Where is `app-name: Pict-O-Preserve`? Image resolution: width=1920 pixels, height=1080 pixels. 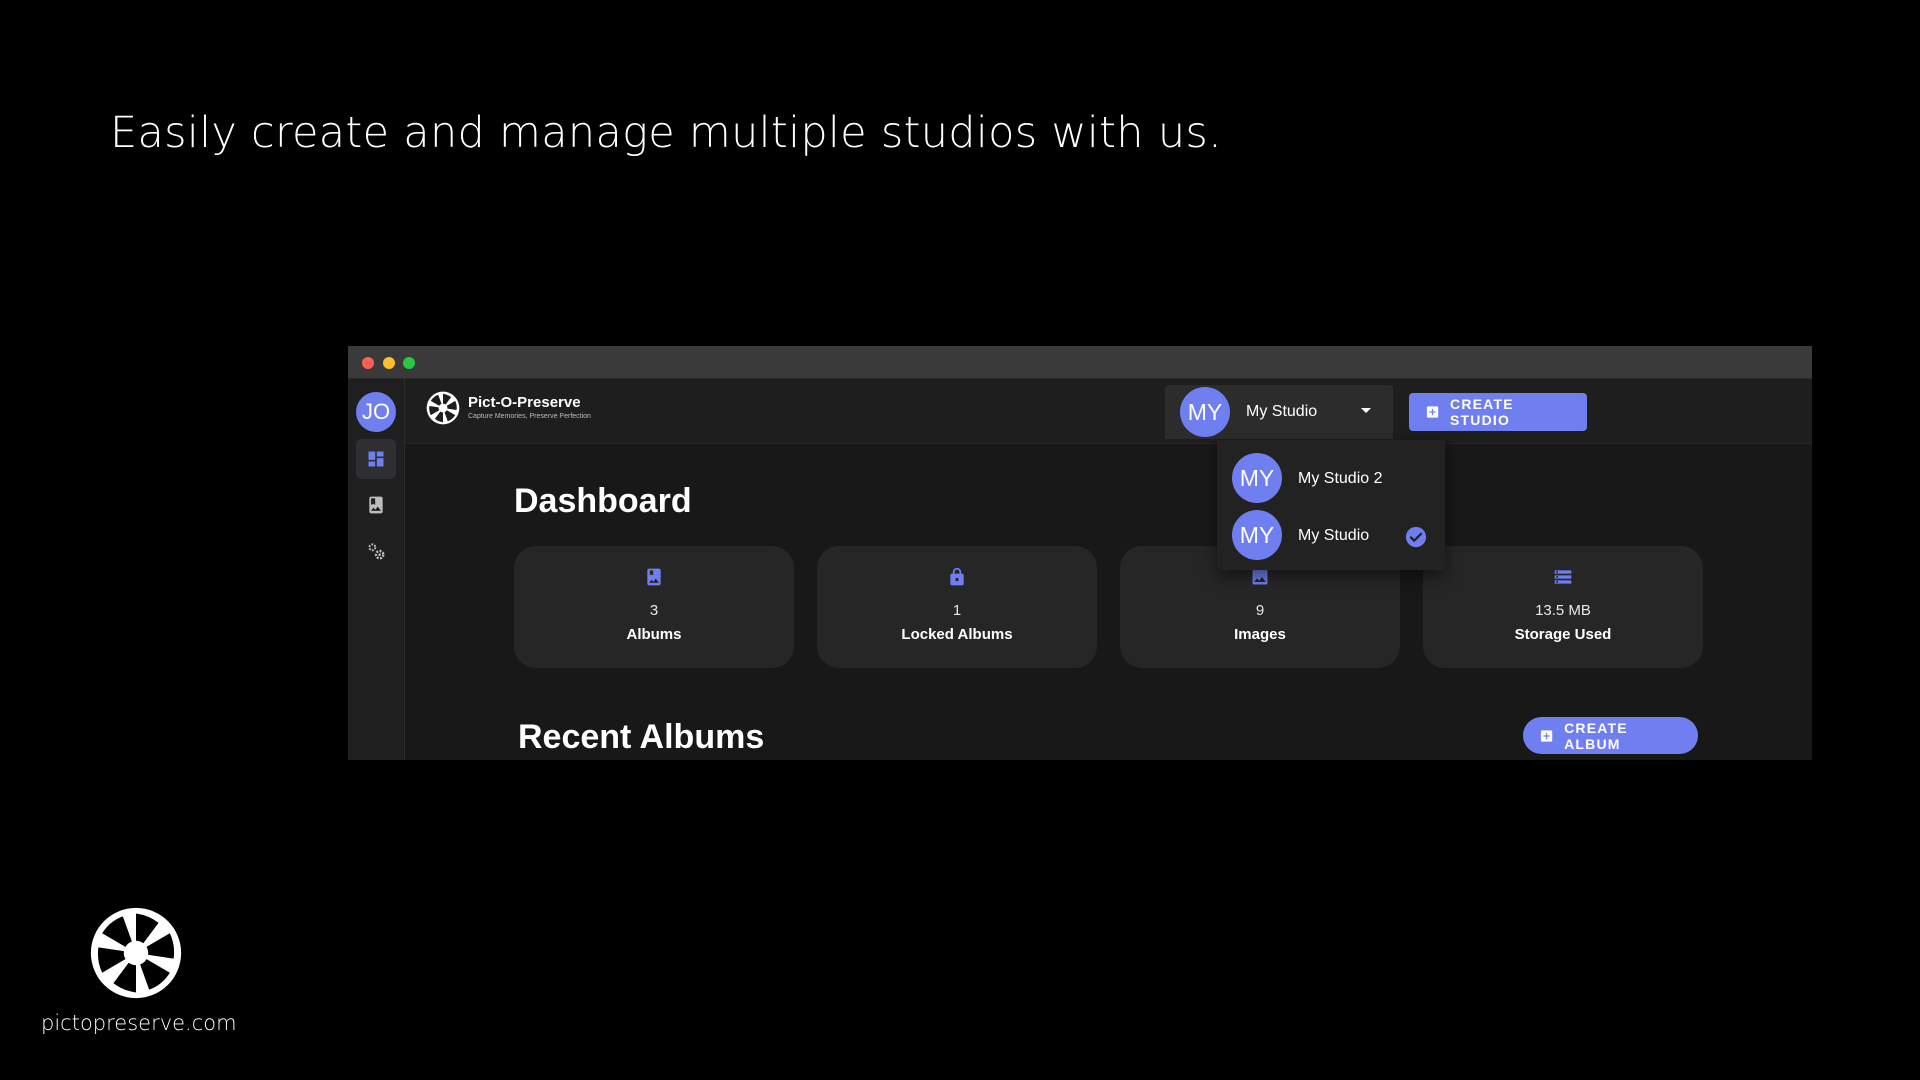 app-name: Pict-O-Preserve is located at coordinates (524, 402).